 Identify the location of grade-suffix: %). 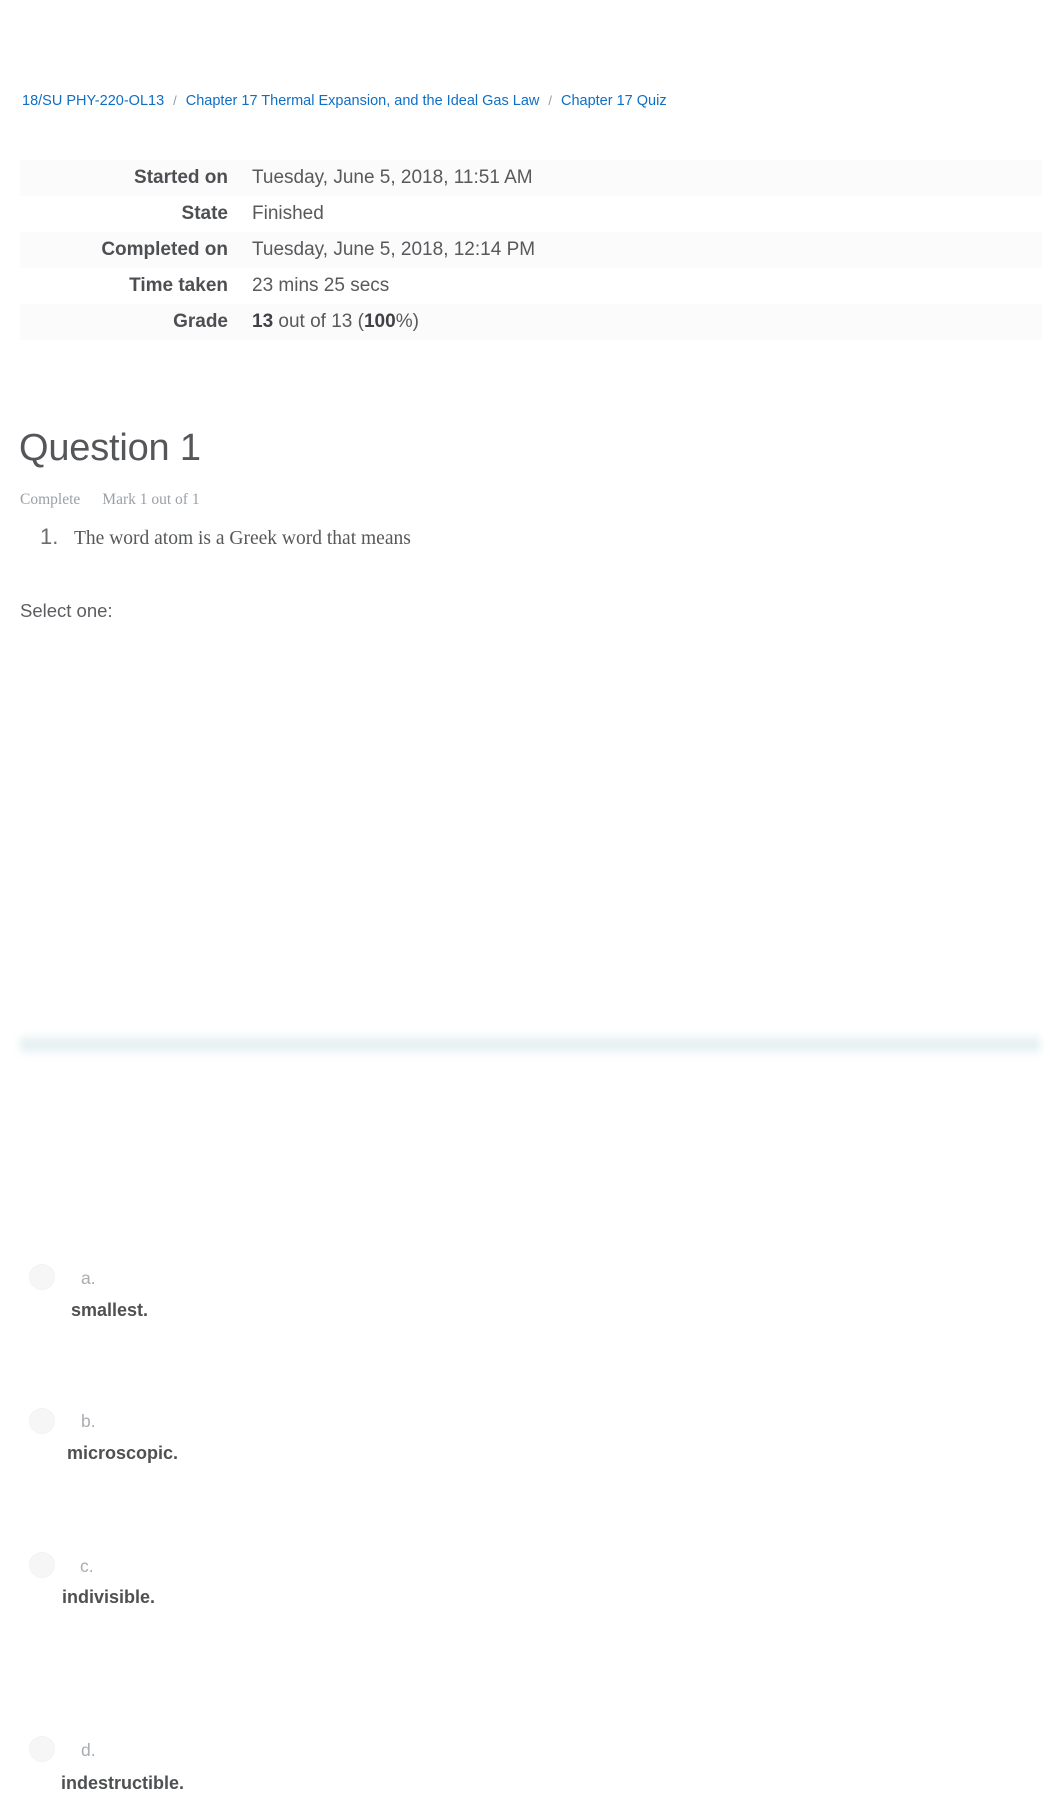
(407, 321).